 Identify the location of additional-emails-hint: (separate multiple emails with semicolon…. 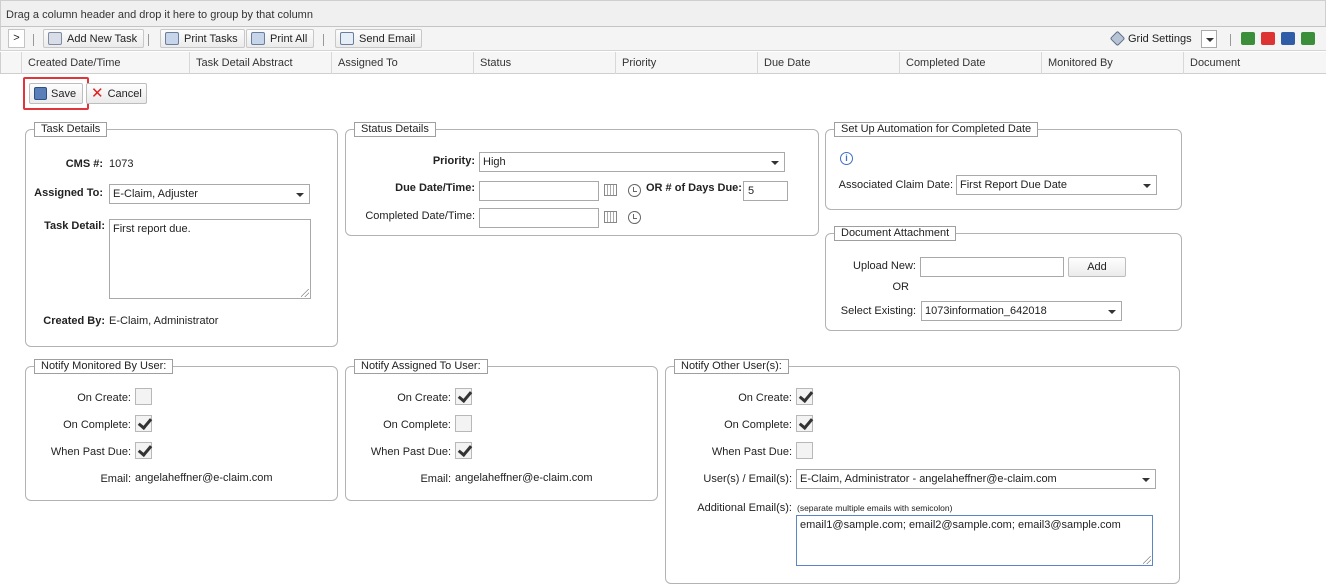
(875, 508).